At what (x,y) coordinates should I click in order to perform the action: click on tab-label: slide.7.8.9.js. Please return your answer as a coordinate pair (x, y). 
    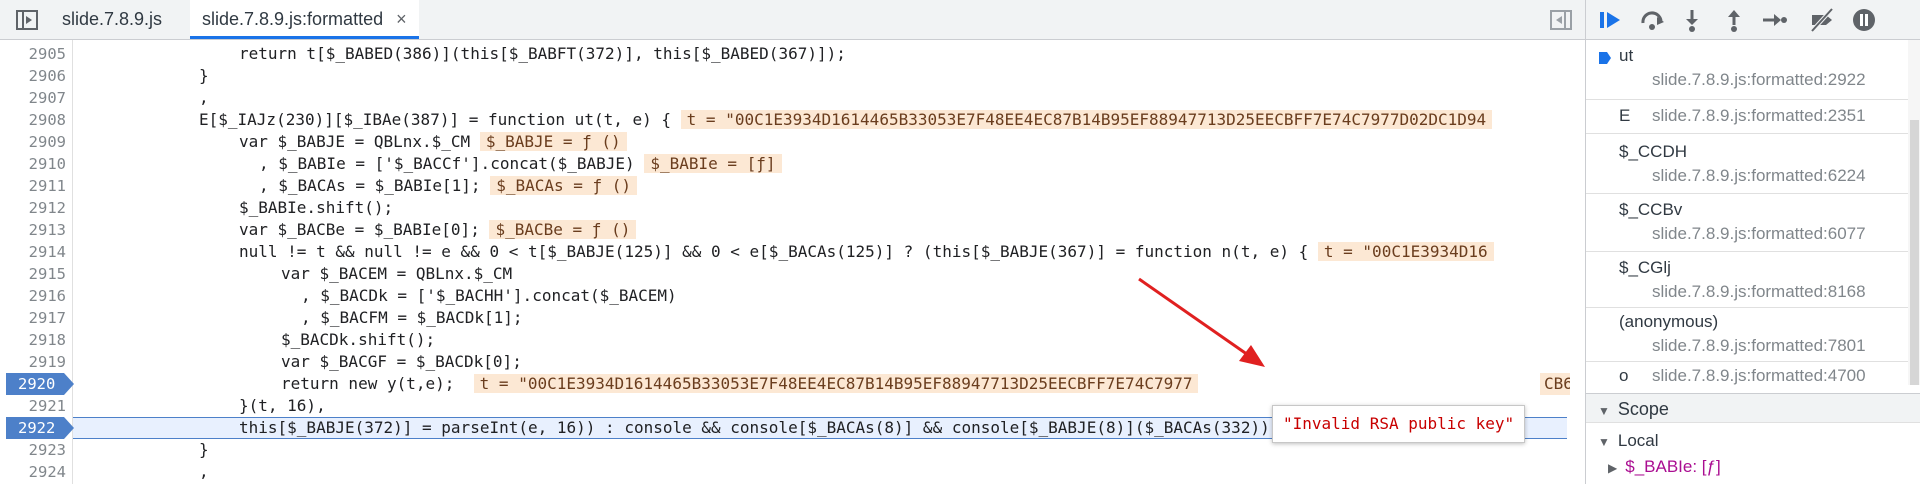
    Looking at the image, I should click on (112, 19).